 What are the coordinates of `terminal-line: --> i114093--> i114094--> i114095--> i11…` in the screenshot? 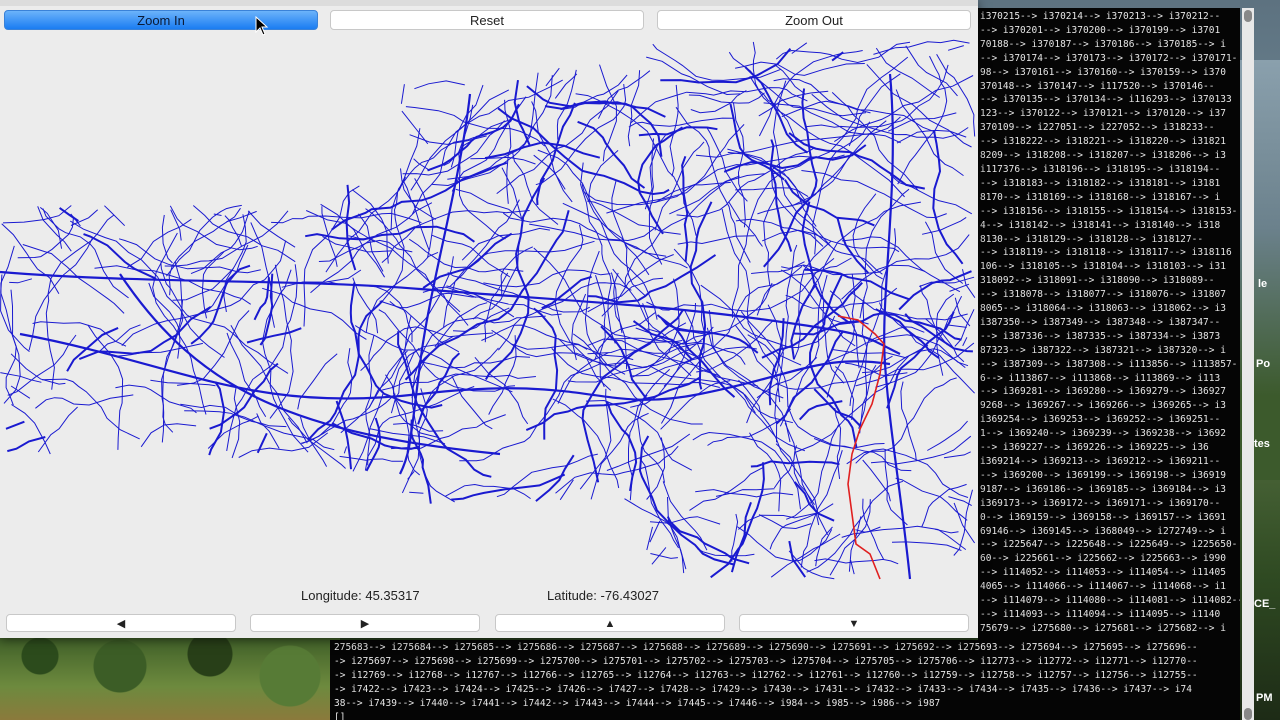 It's located at (1100, 614).